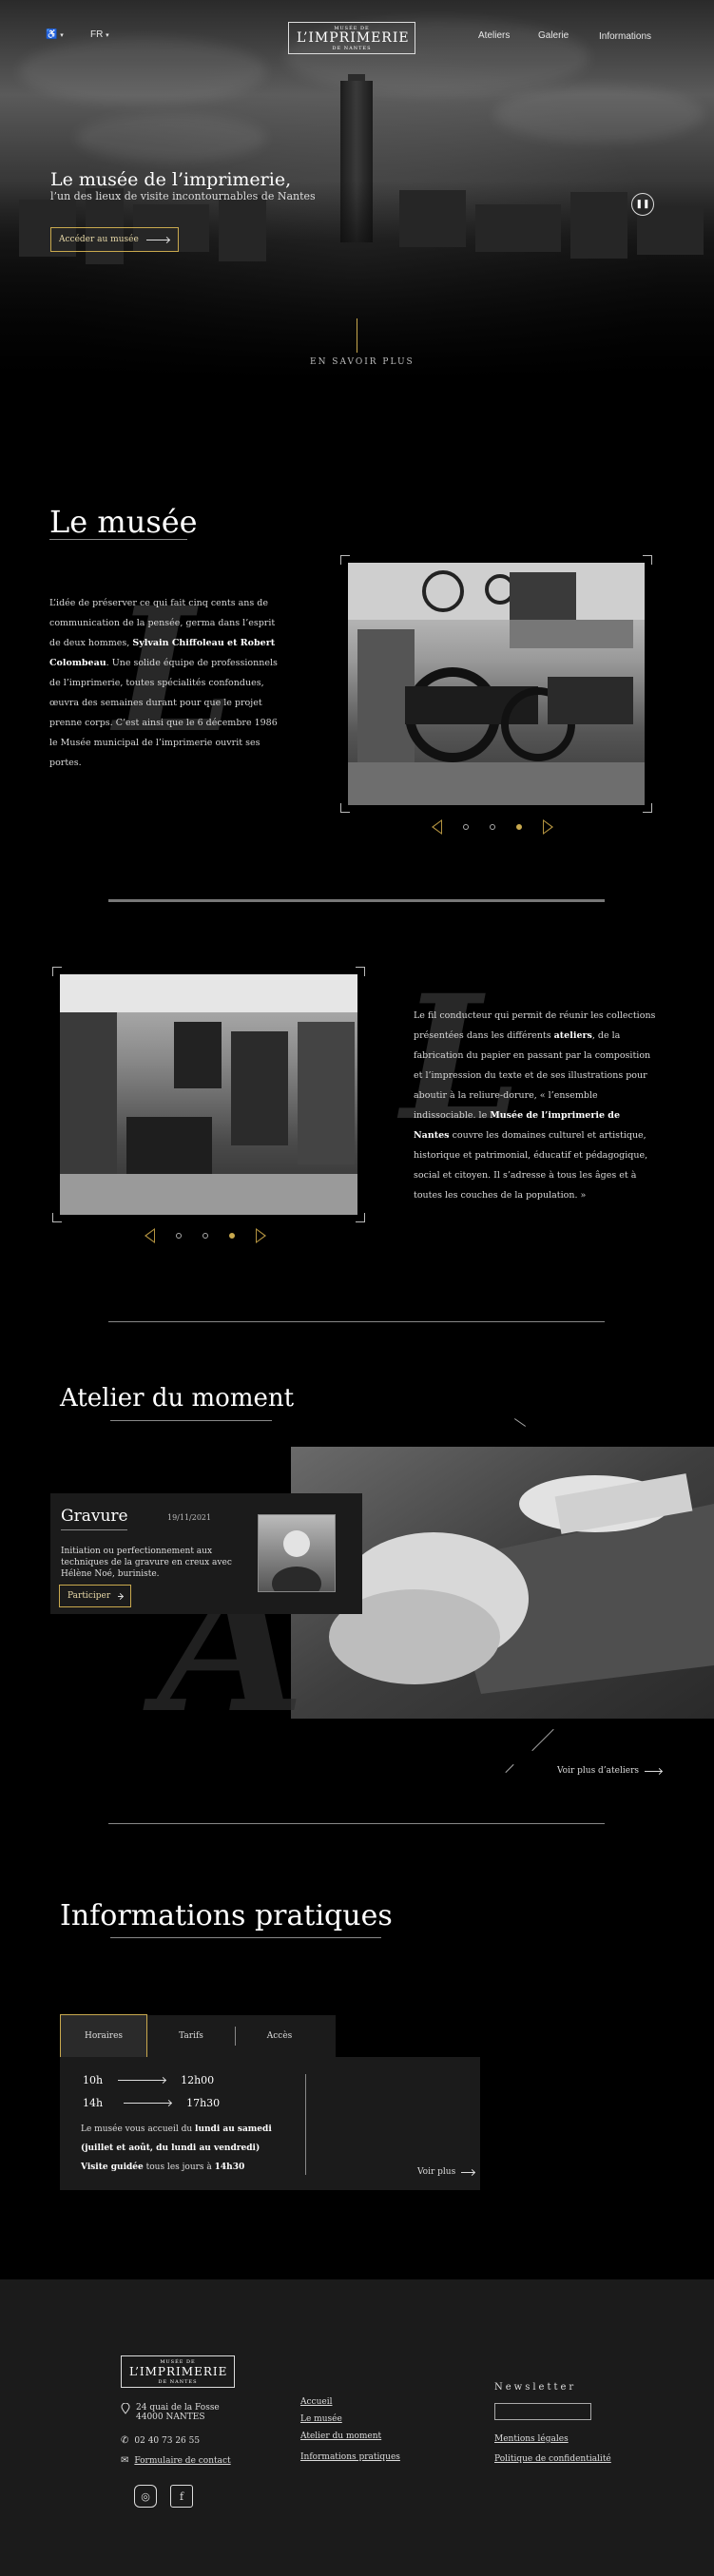 The image size is (714, 2576). I want to click on address-line-2: 44000 NANTES, so click(171, 2418).